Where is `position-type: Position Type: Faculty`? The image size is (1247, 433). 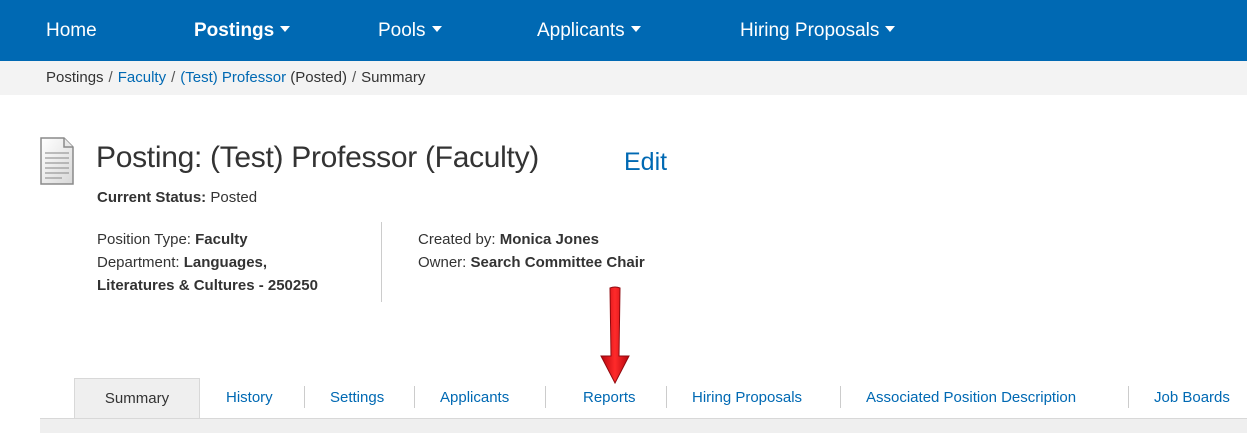 position-type: Position Type: Faculty is located at coordinates (228, 239).